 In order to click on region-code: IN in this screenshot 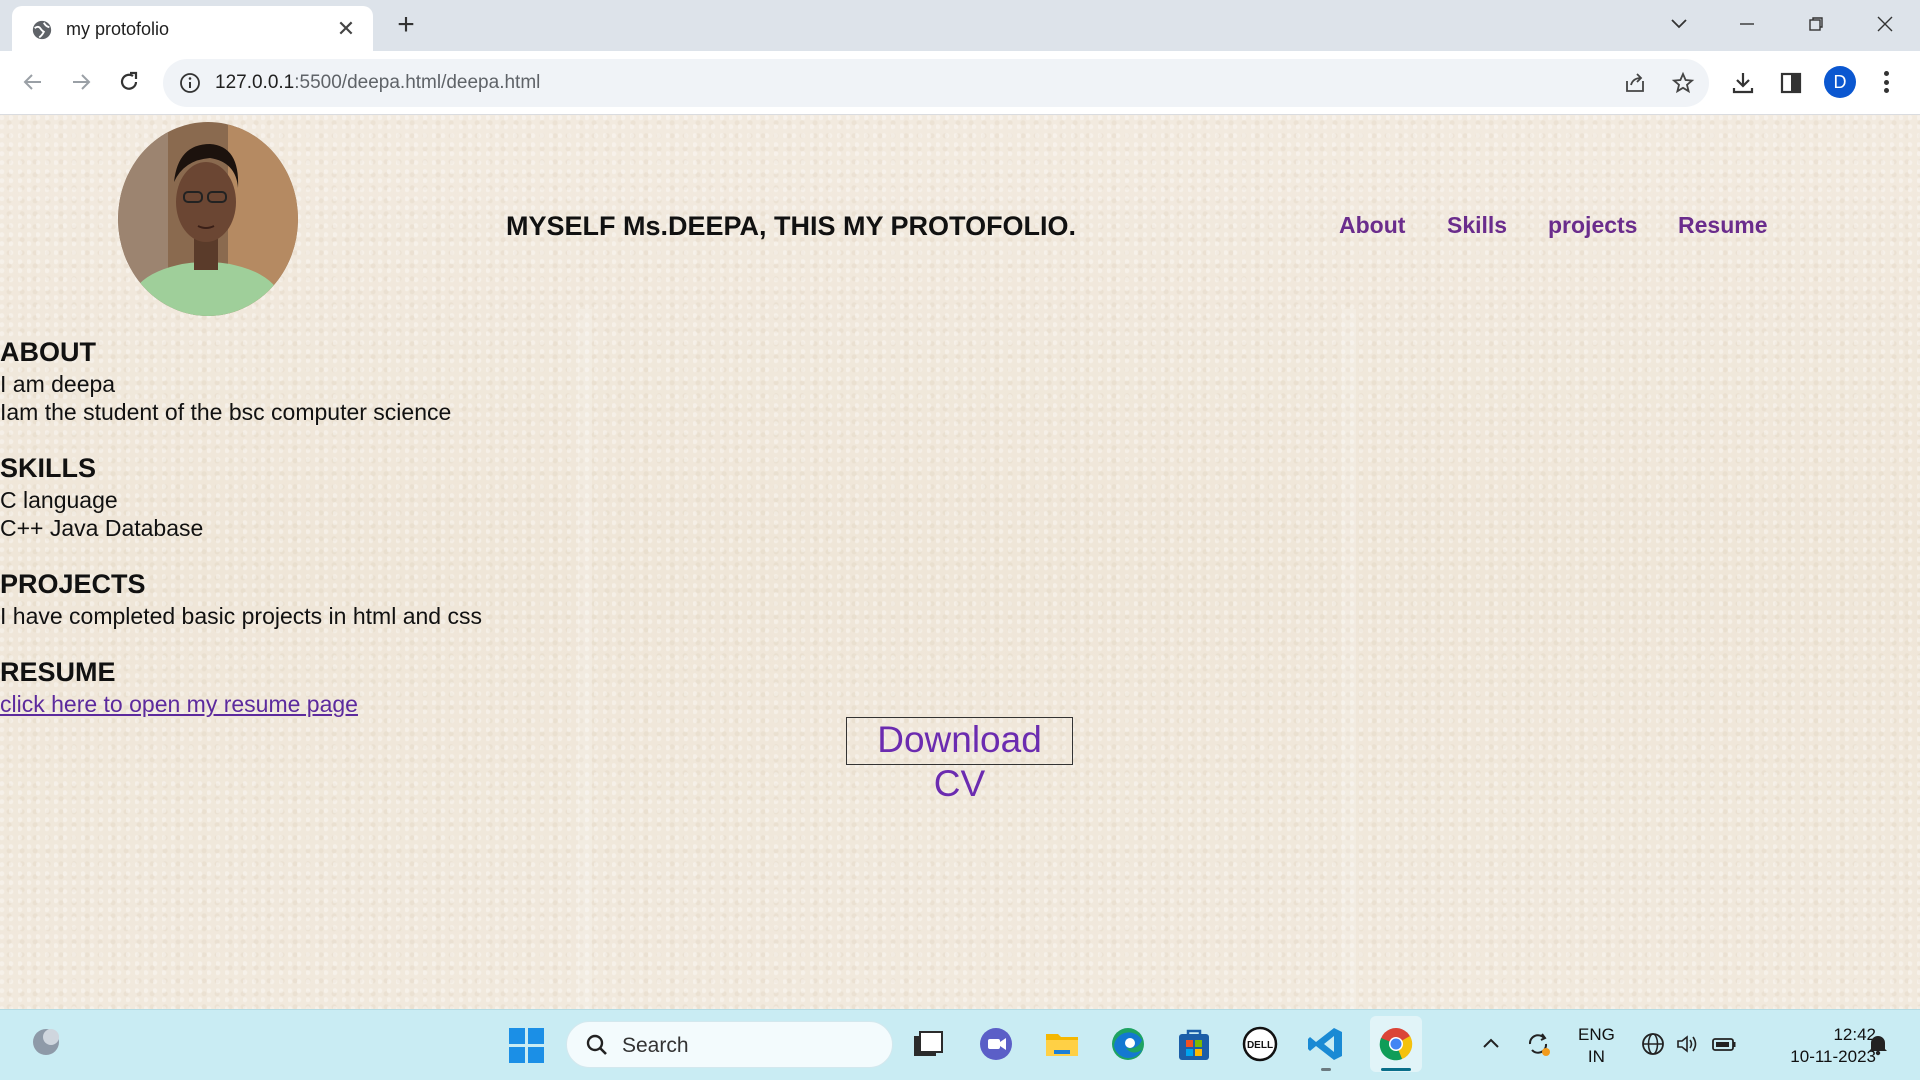, I will do `click(1596, 1056)`.